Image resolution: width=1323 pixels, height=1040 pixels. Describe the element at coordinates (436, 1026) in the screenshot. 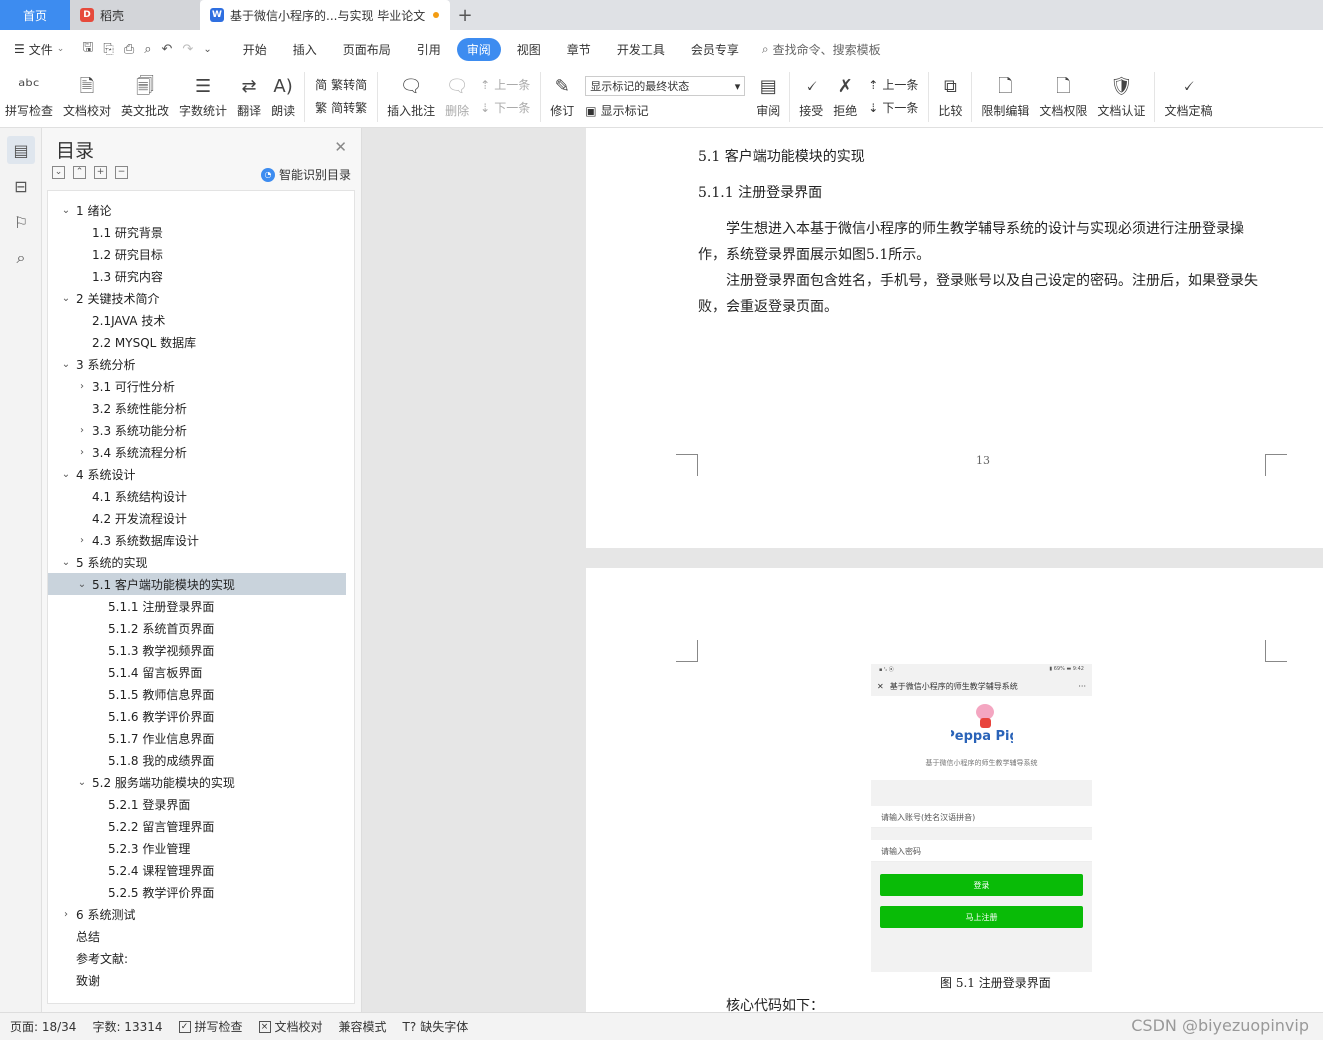

I see `missing-font: T? 缺失字体` at that location.